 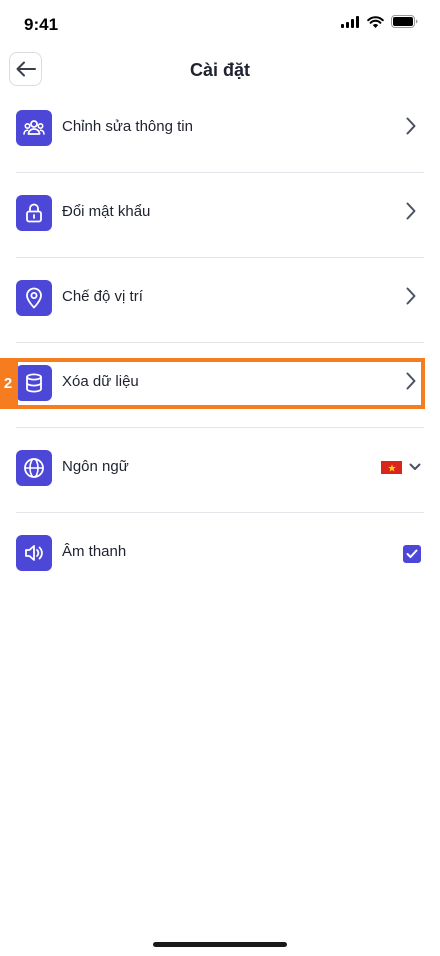 I want to click on checkmark-icon, so click(x=412, y=553).